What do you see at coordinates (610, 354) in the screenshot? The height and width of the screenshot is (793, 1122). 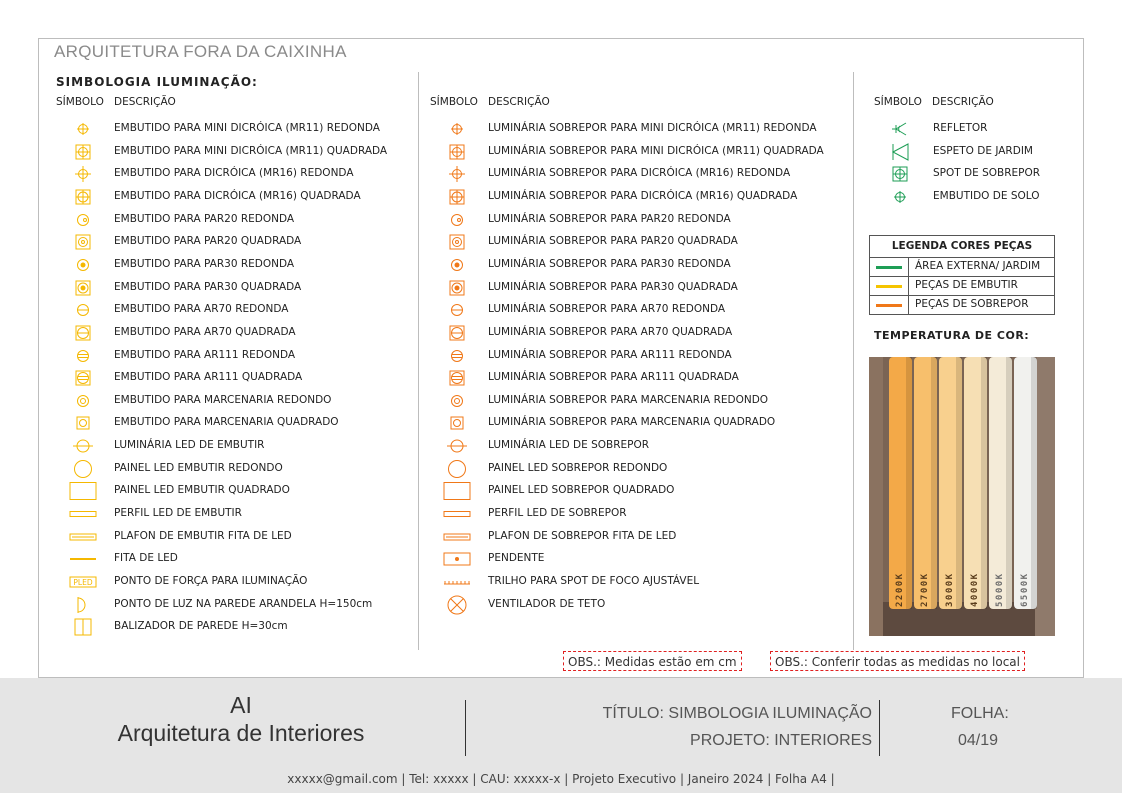 I see `symbol-description: LUMINÁRIA SOBREPOR PARA AR111 REDONDA` at bounding box center [610, 354].